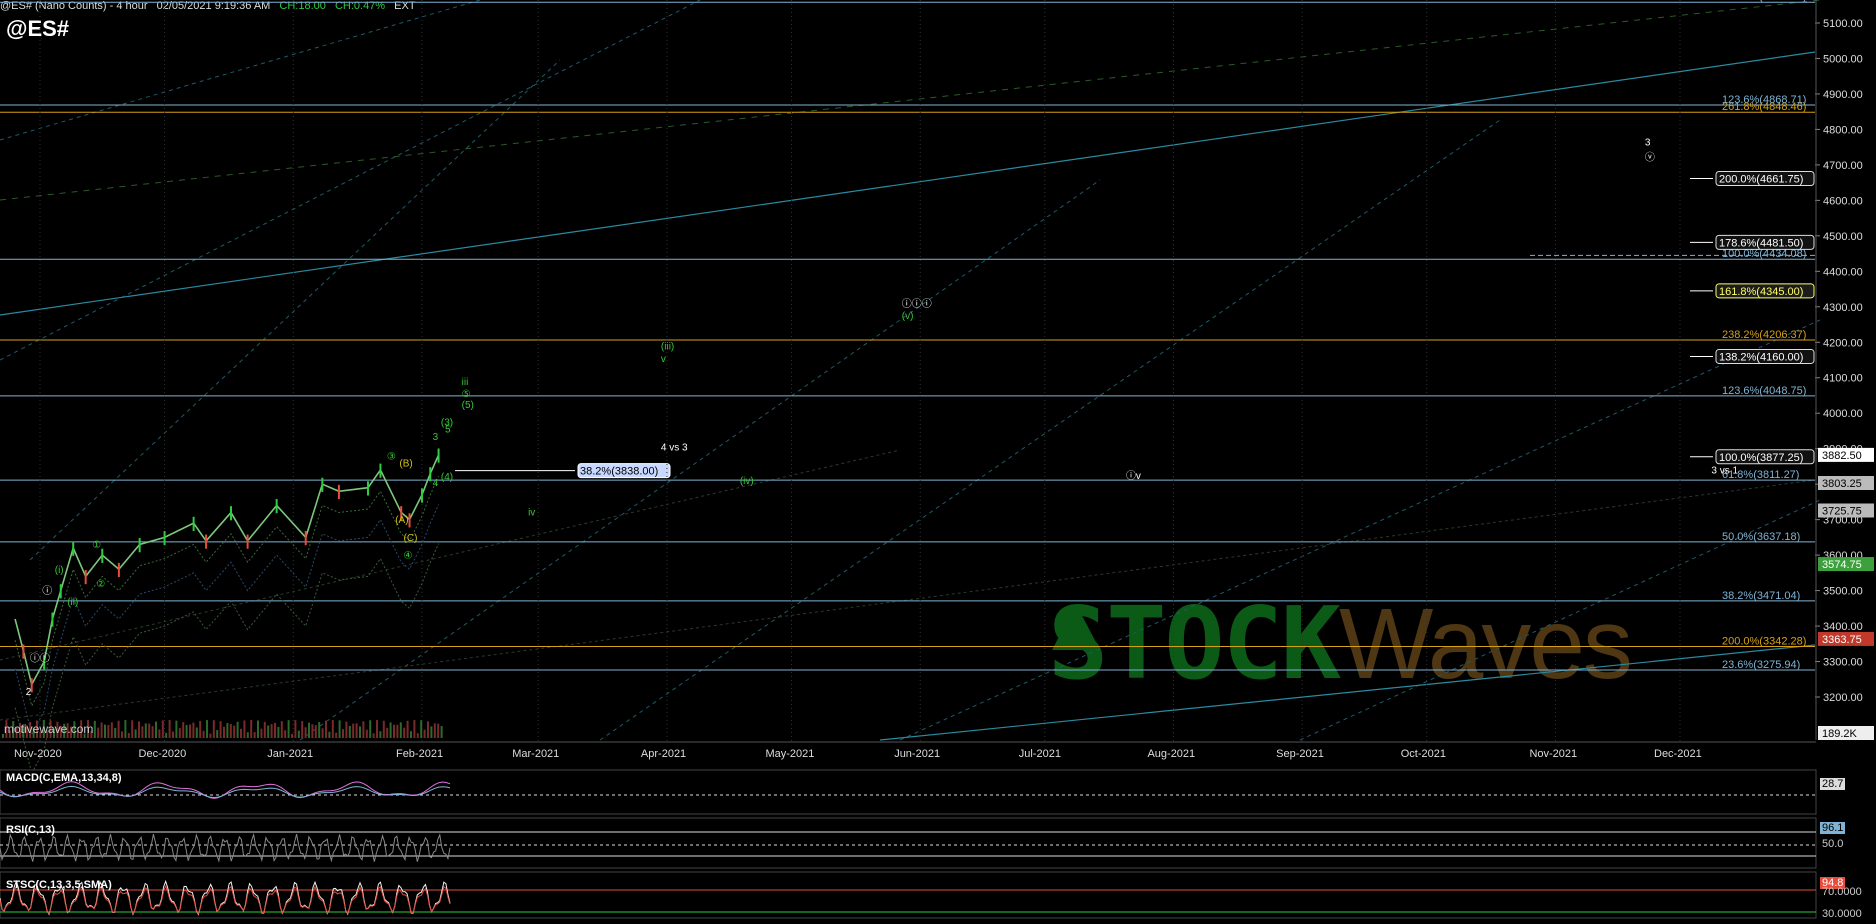 The width and height of the screenshot is (1876, 924). I want to click on x-tick-label: Jun-2021, so click(917, 754).